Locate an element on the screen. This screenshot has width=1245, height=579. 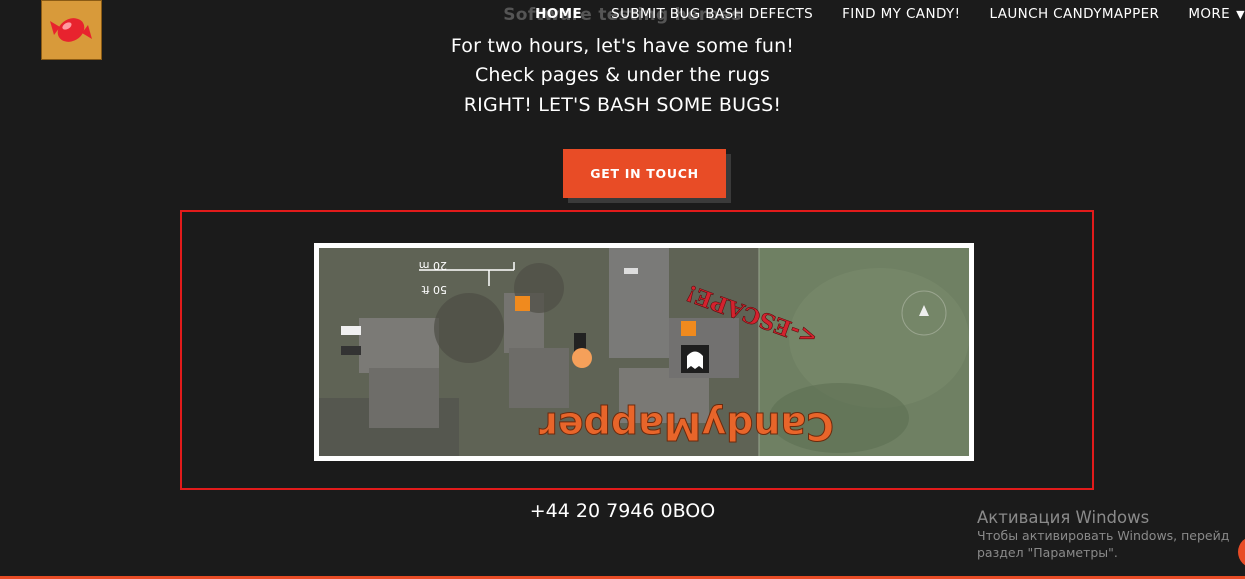
watermark-title: Активация Windows is located at coordinates (1063, 517).